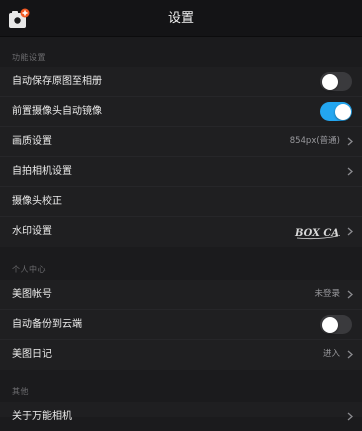  What do you see at coordinates (29, 57) in the screenshot?
I see `section-header-function: 功能设置` at bounding box center [29, 57].